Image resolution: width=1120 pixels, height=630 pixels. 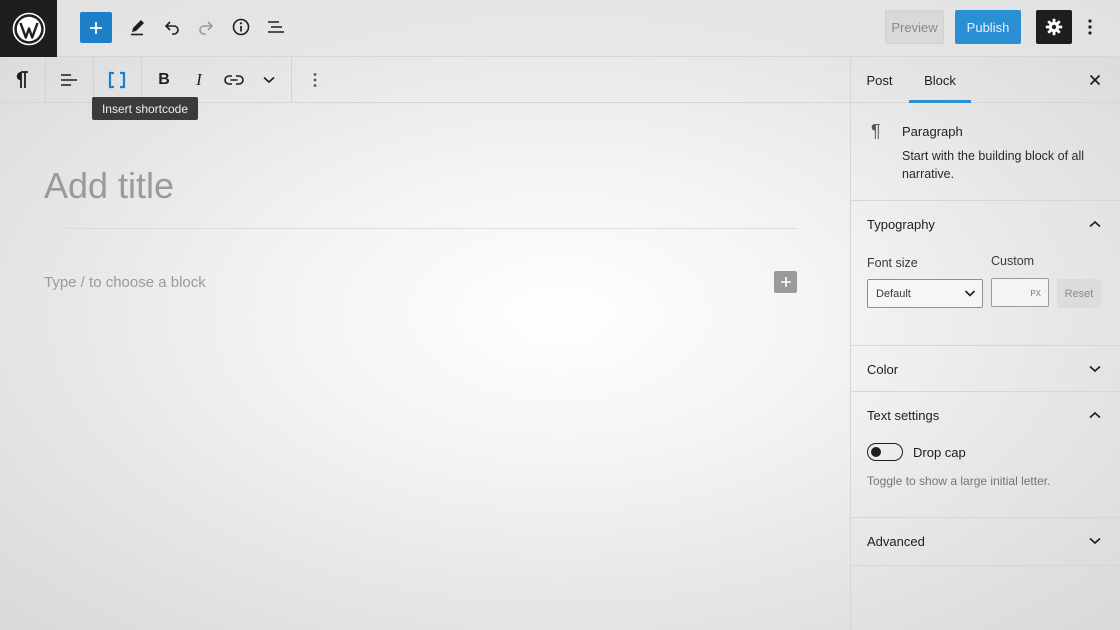 I want to click on editor-header: Preview Publish, so click(x=560, y=28).